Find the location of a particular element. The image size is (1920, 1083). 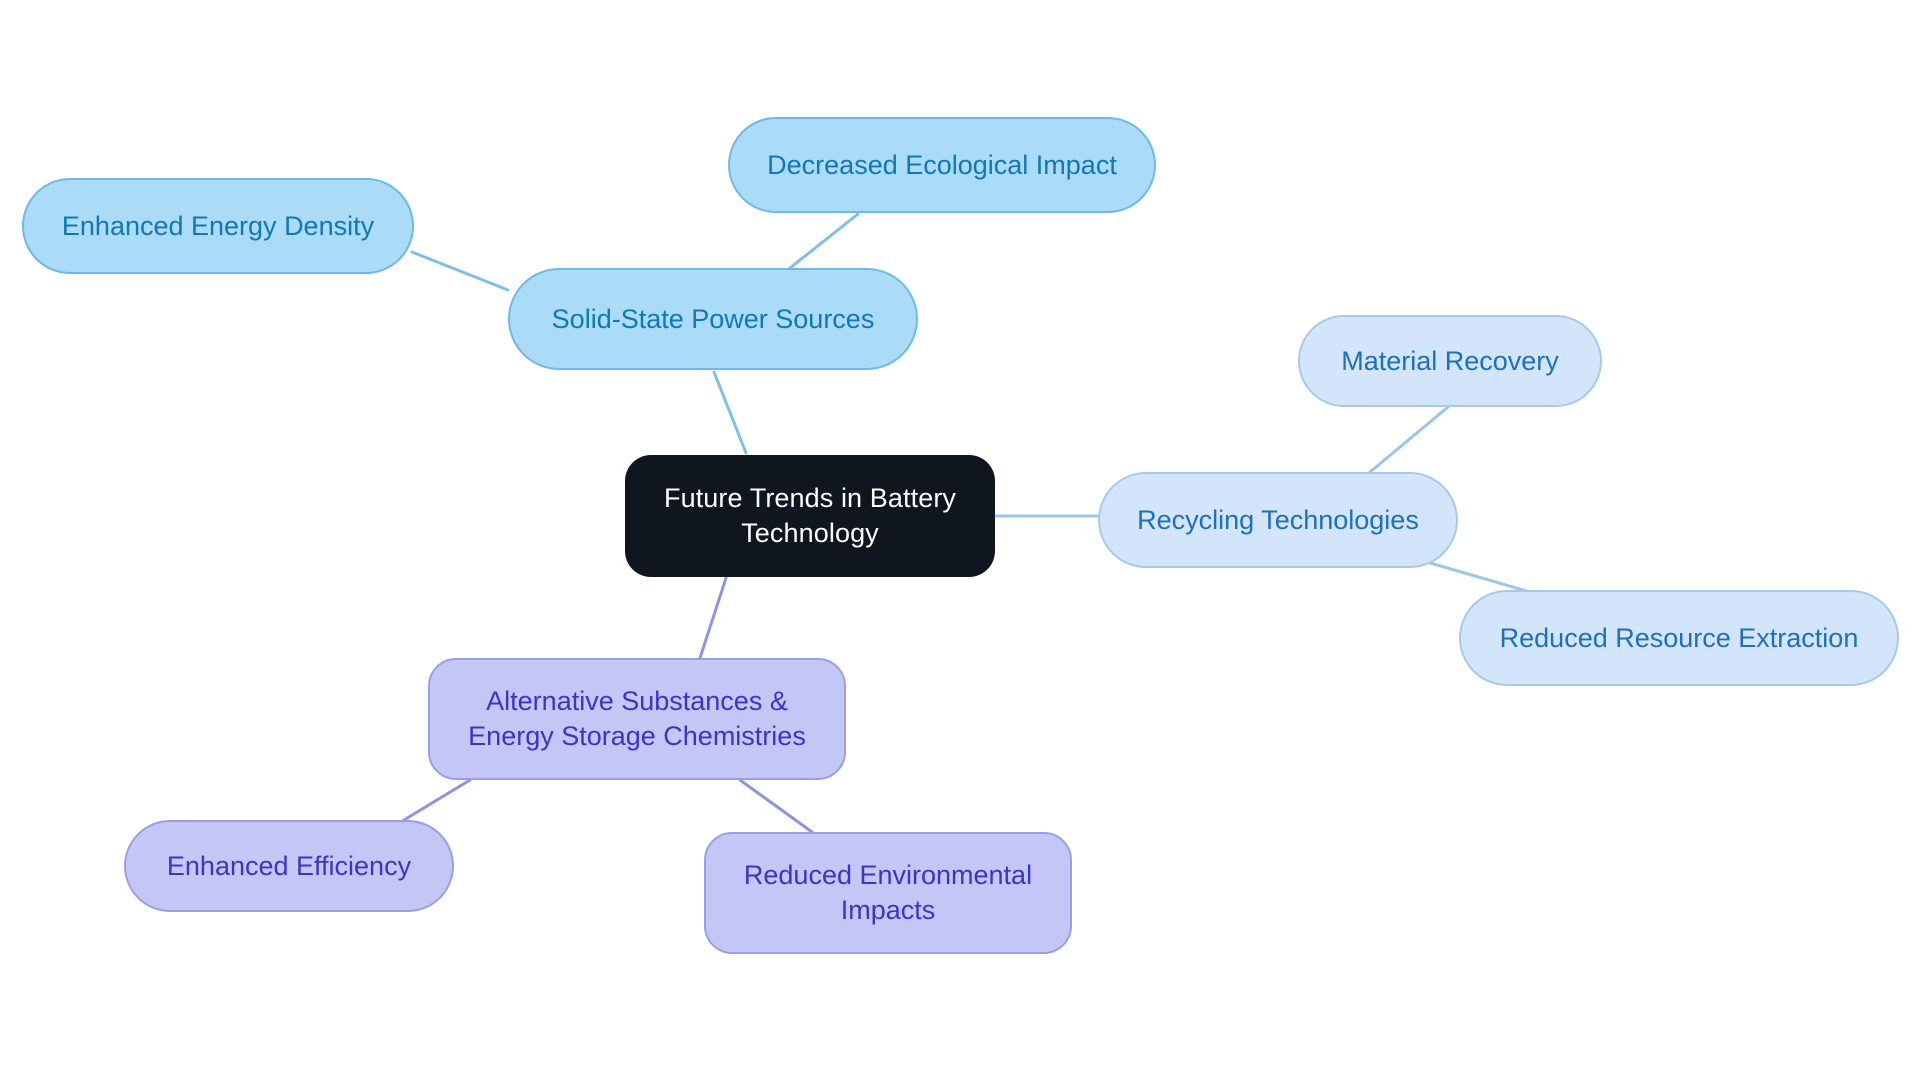

mindmap-leaf-enhanced-energy-density: Enhanced Energy Density is located at coordinates (218, 226).